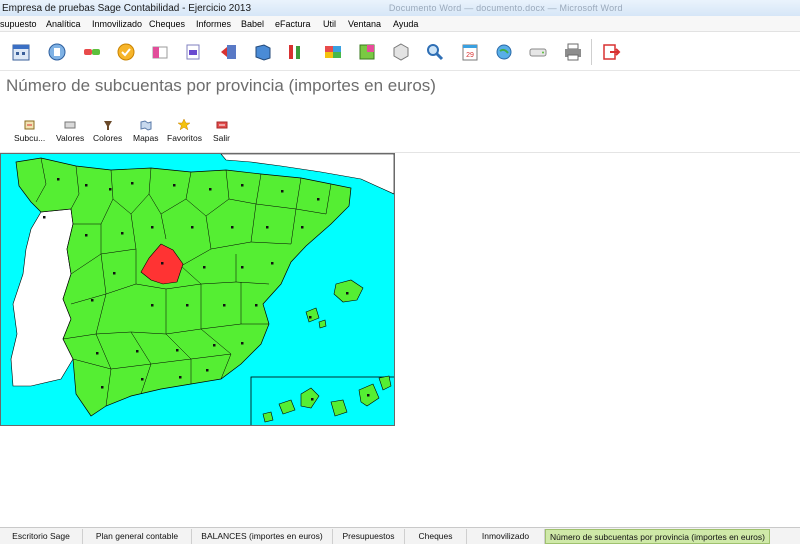  Describe the element at coordinates (333, 52) in the screenshot. I see `stack-icon` at that location.